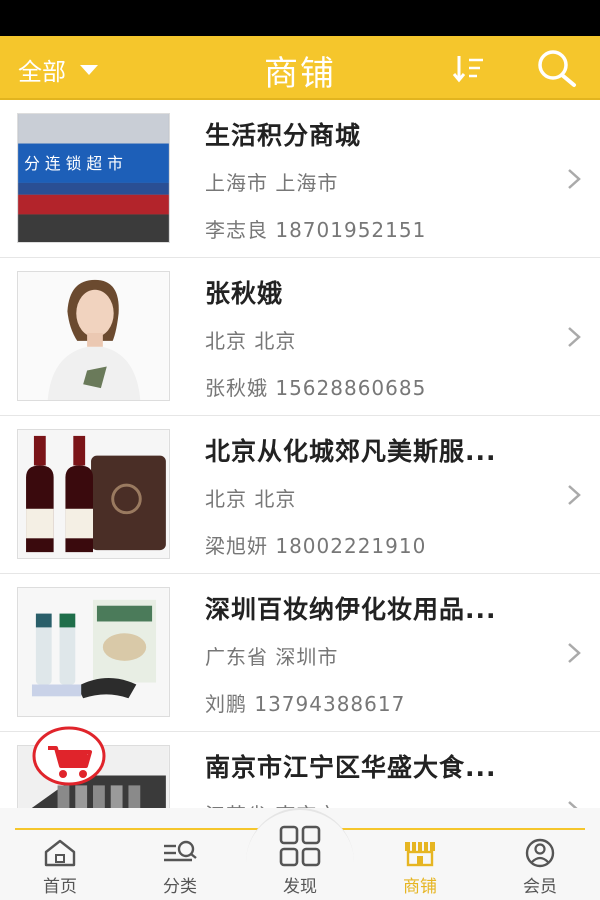  What do you see at coordinates (180, 867) in the screenshot?
I see `tab-category: 分类` at bounding box center [180, 867].